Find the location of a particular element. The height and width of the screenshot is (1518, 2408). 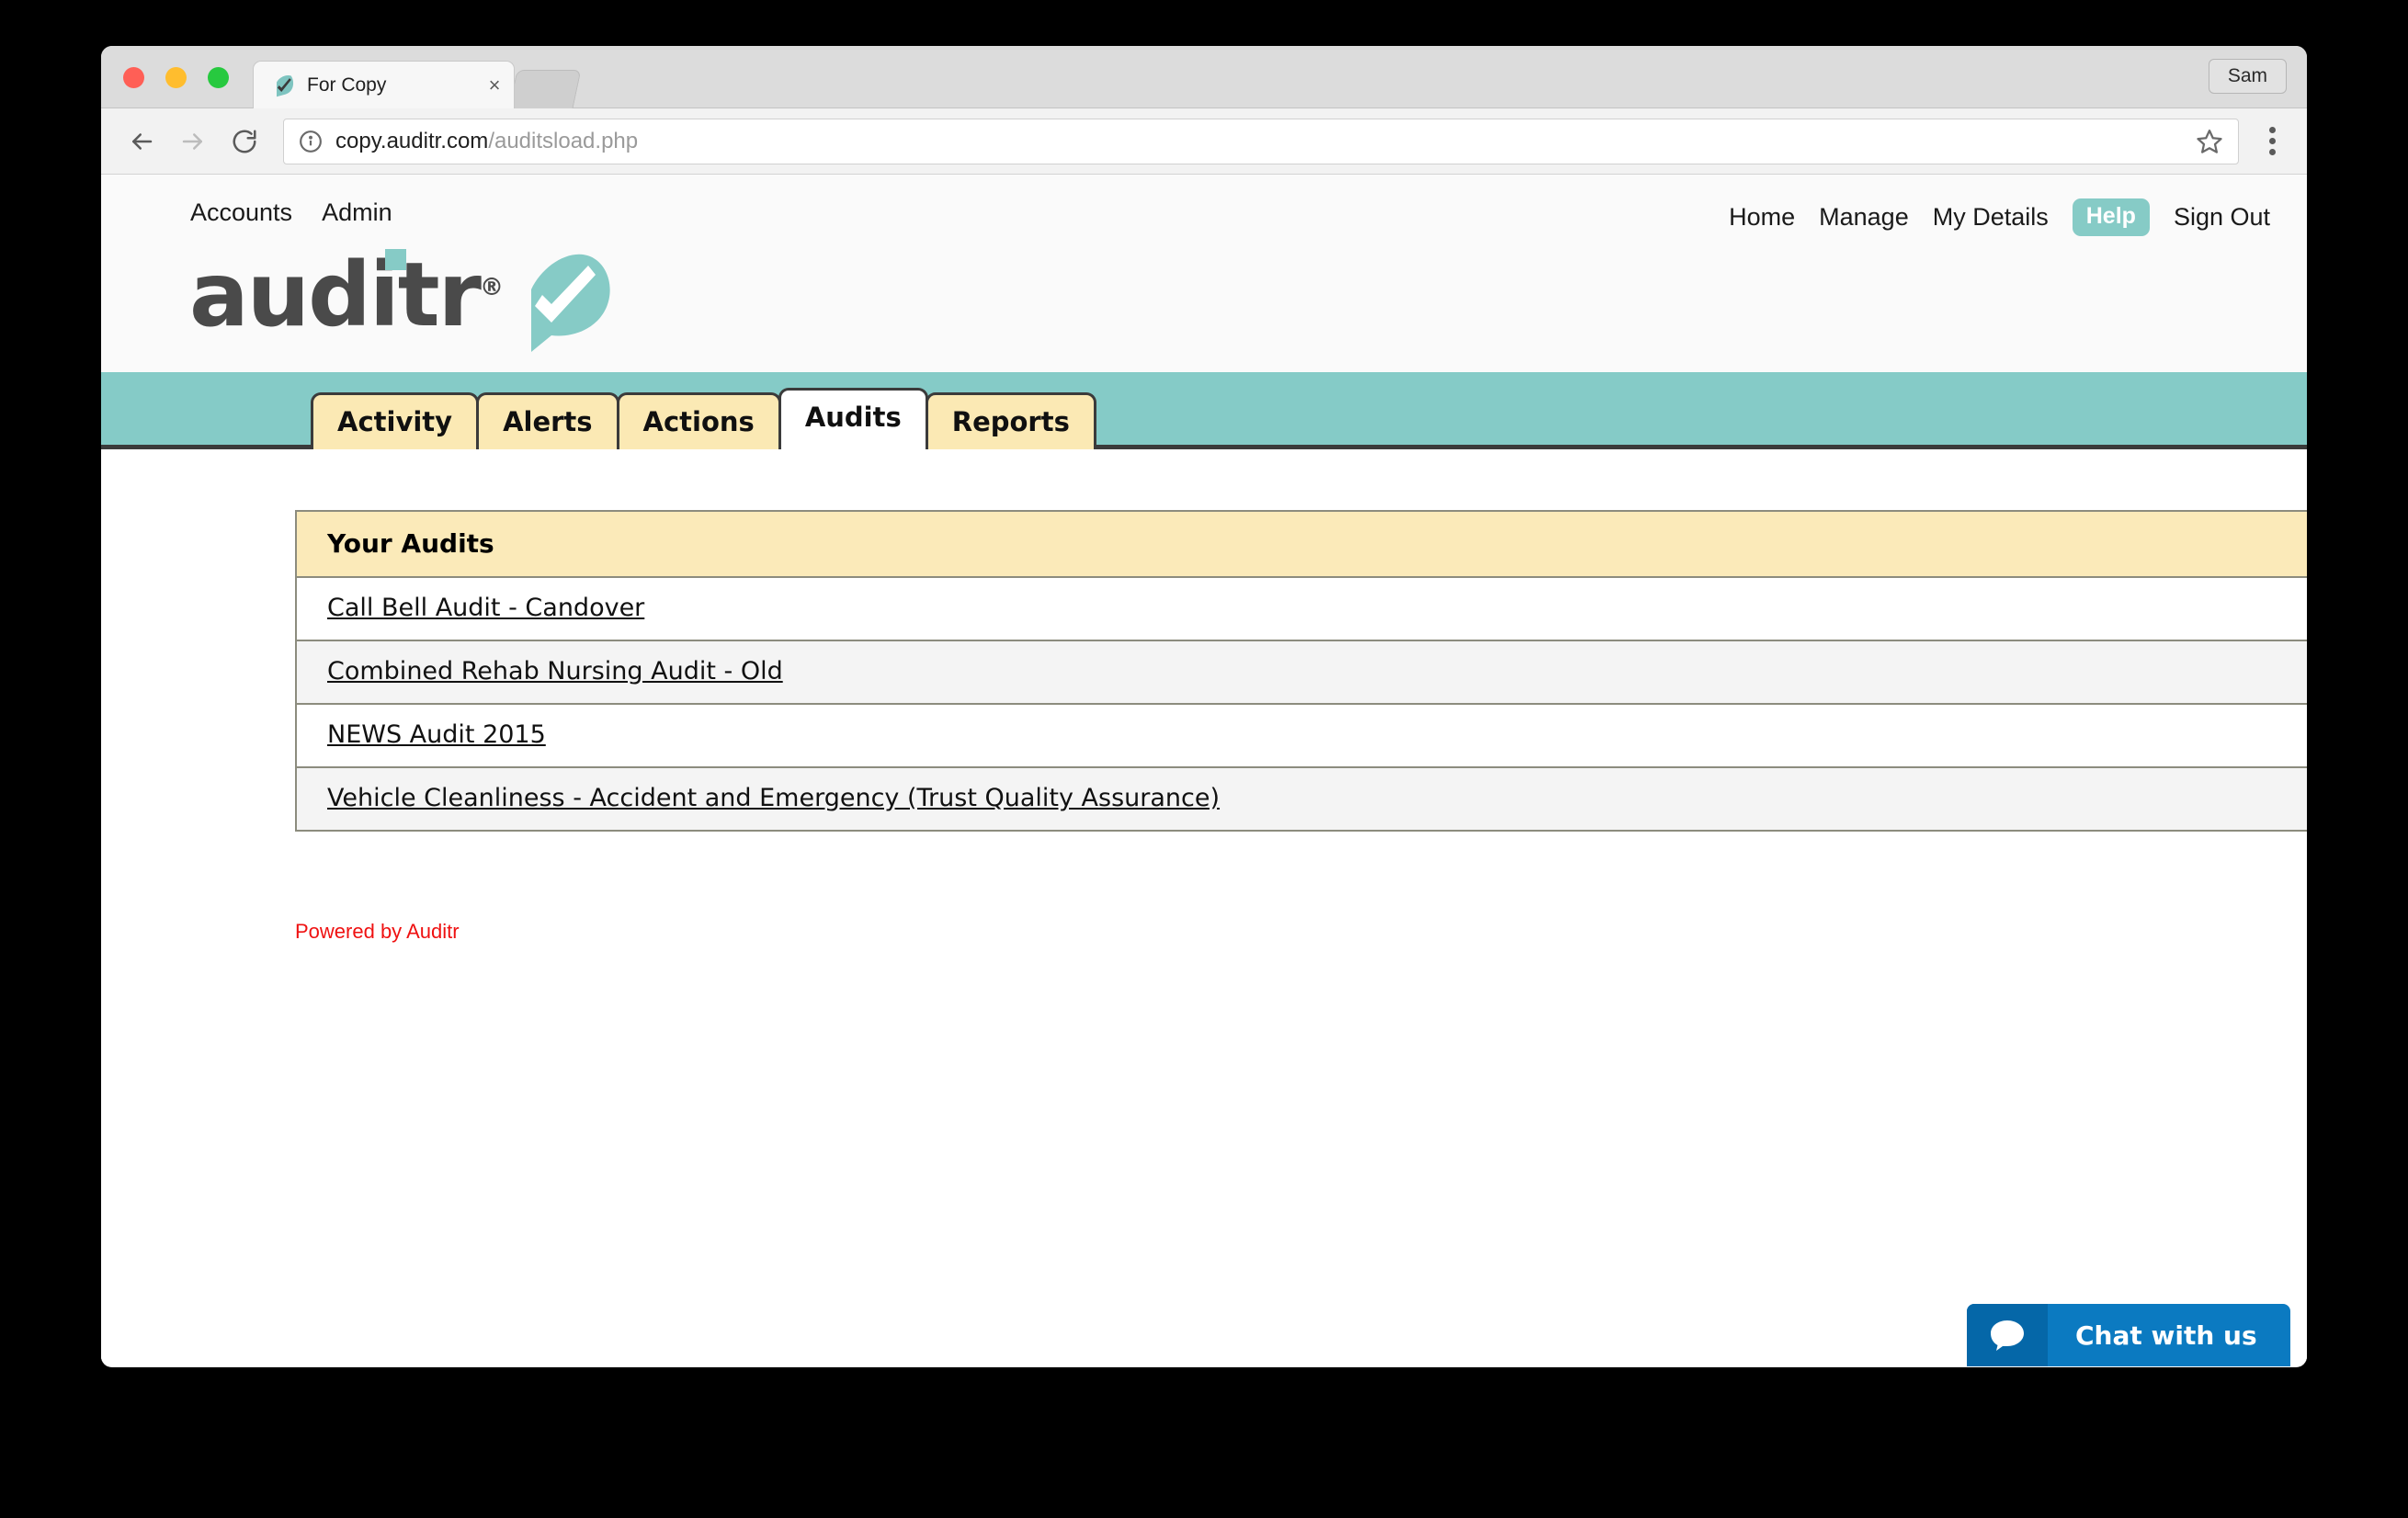

audit-link: Call Bell Audit - Candover is located at coordinates (485, 608).